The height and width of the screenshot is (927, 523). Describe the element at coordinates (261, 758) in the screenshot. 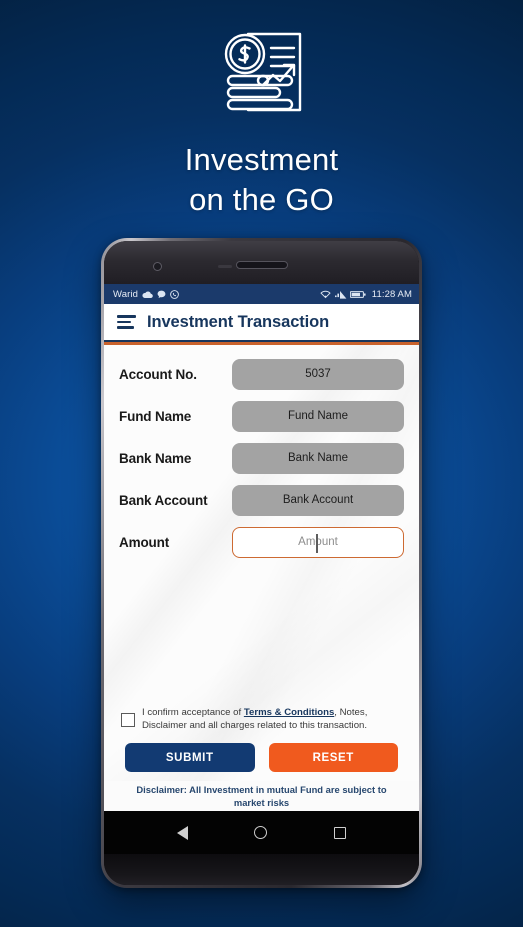

I see `form-actions: SUBMIT RESET` at that location.